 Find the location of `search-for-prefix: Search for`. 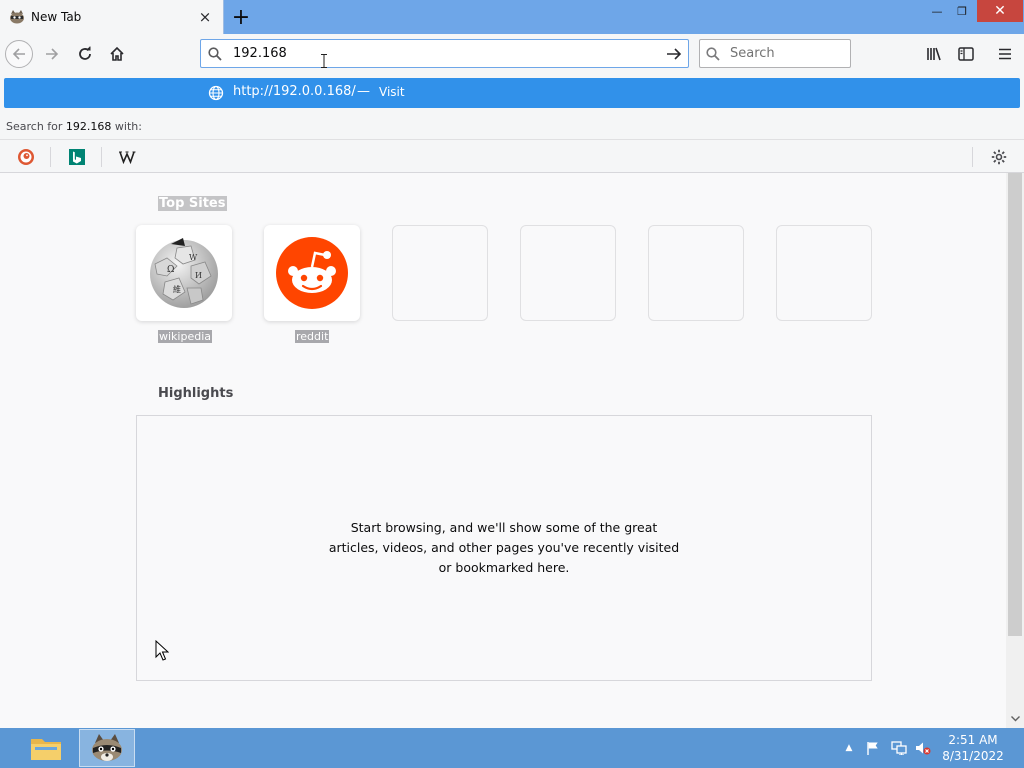

search-for-prefix: Search for is located at coordinates (36, 126).